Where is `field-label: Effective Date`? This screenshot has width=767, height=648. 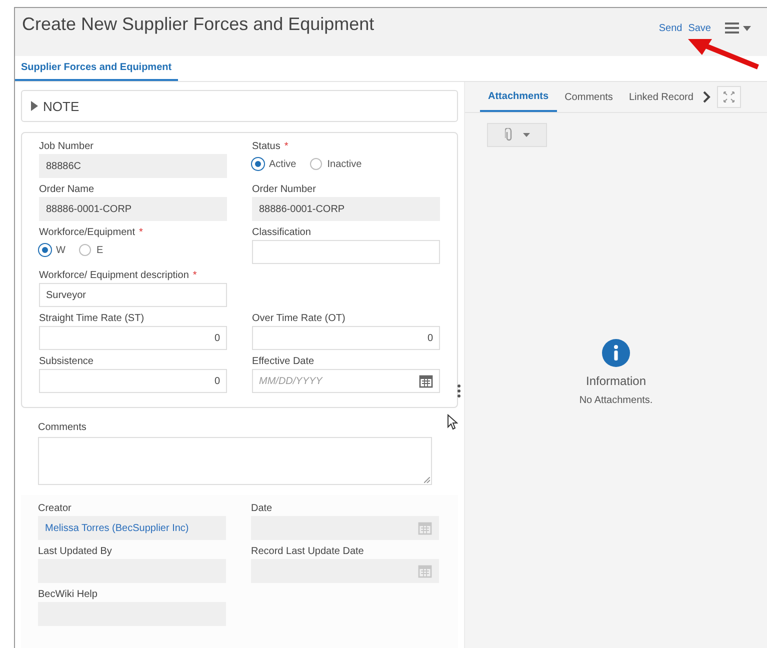 field-label: Effective Date is located at coordinates (283, 361).